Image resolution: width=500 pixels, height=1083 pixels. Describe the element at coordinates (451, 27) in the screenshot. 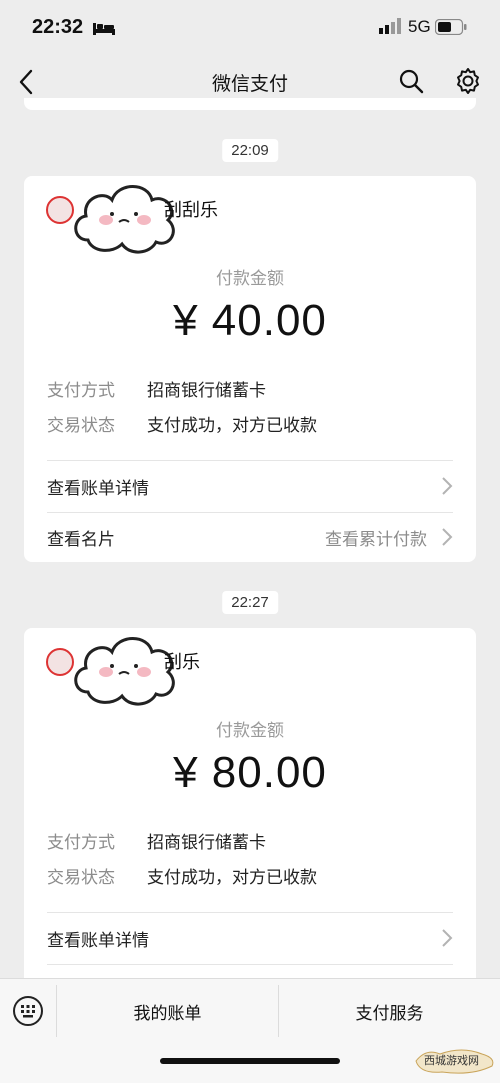

I see `battery-icon` at that location.